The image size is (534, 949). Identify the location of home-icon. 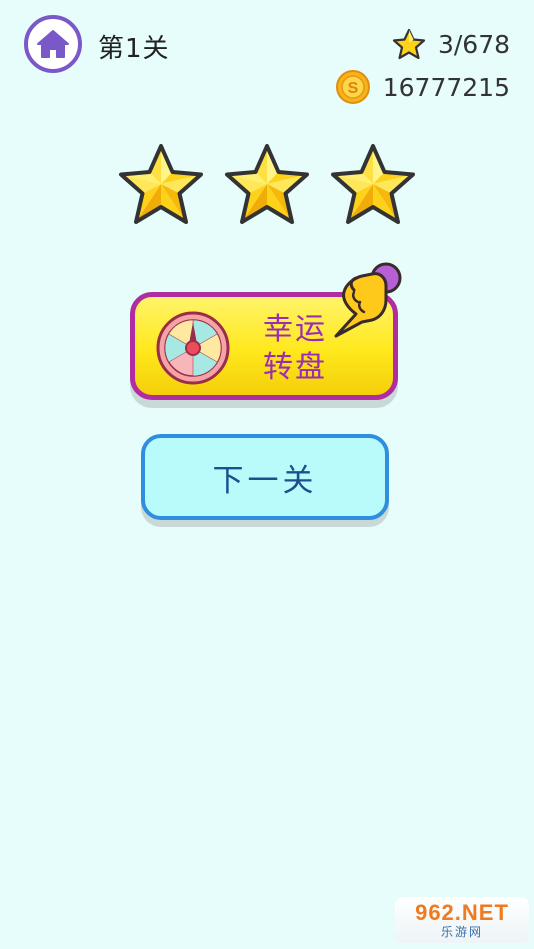
(53, 44).